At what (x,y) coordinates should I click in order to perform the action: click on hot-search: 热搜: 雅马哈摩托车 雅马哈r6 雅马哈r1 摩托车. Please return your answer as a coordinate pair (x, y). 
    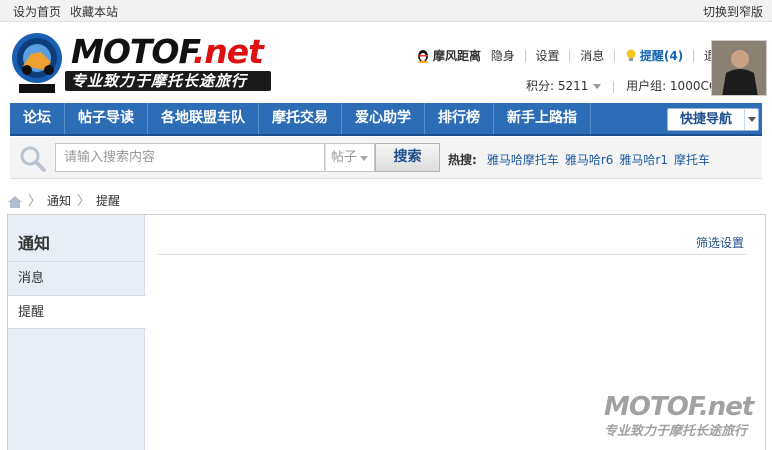
    Looking at the image, I should click on (582, 159).